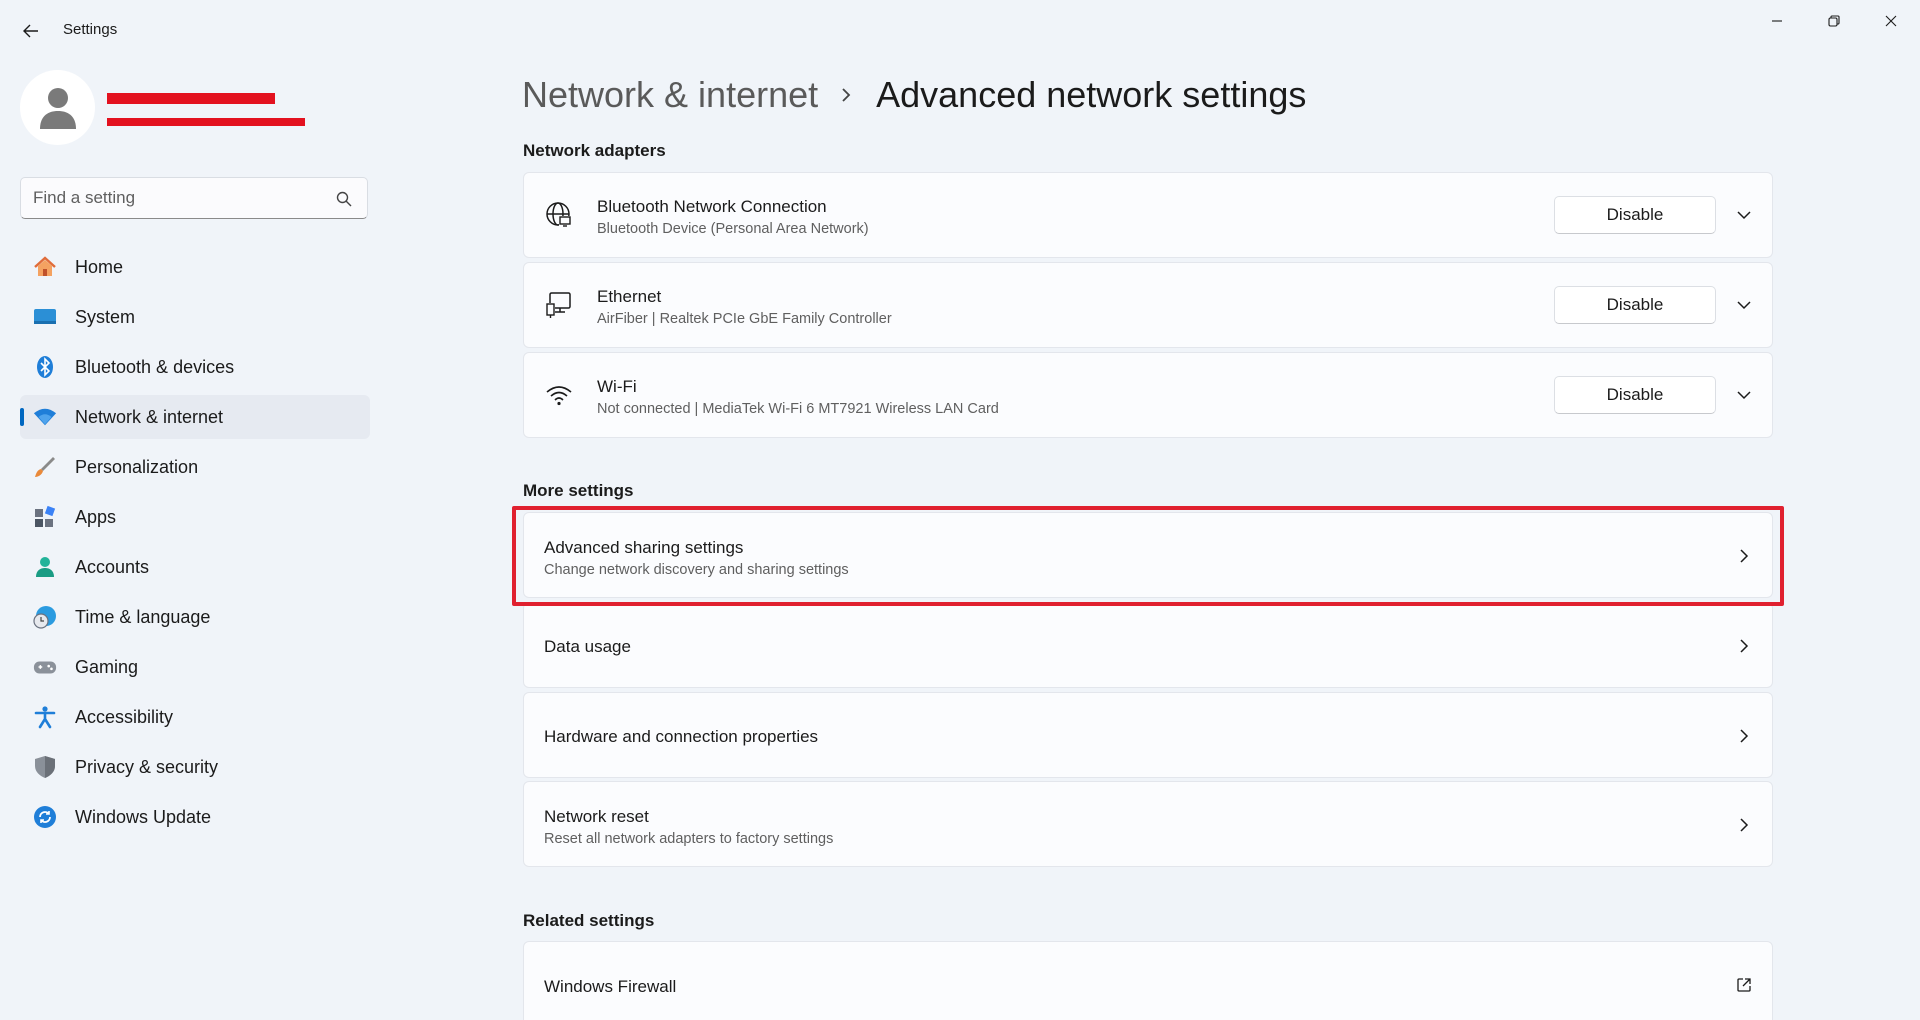  Describe the element at coordinates (45, 317) in the screenshot. I see `system-icon` at that location.